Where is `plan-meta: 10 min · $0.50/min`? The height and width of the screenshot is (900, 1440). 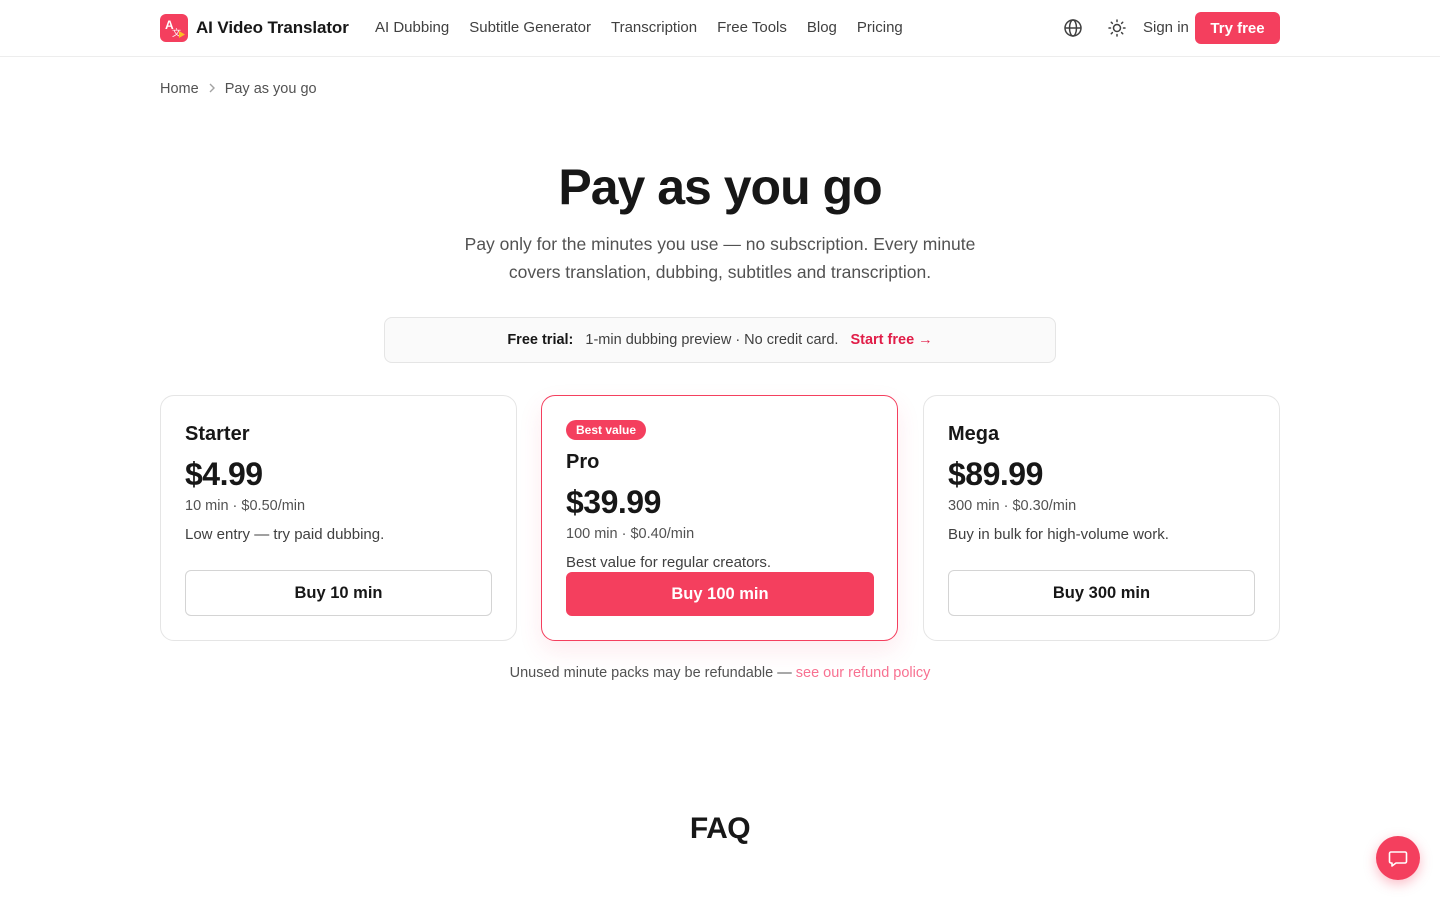
plan-meta: 10 min · $0.50/min is located at coordinates (245, 506).